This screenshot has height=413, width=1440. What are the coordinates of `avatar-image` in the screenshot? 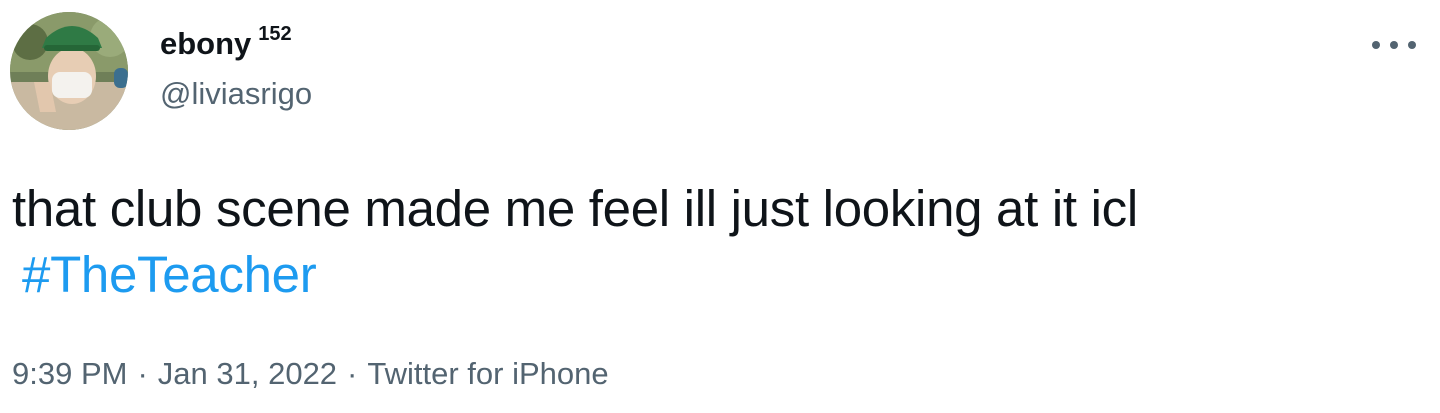 It's located at (69, 71).